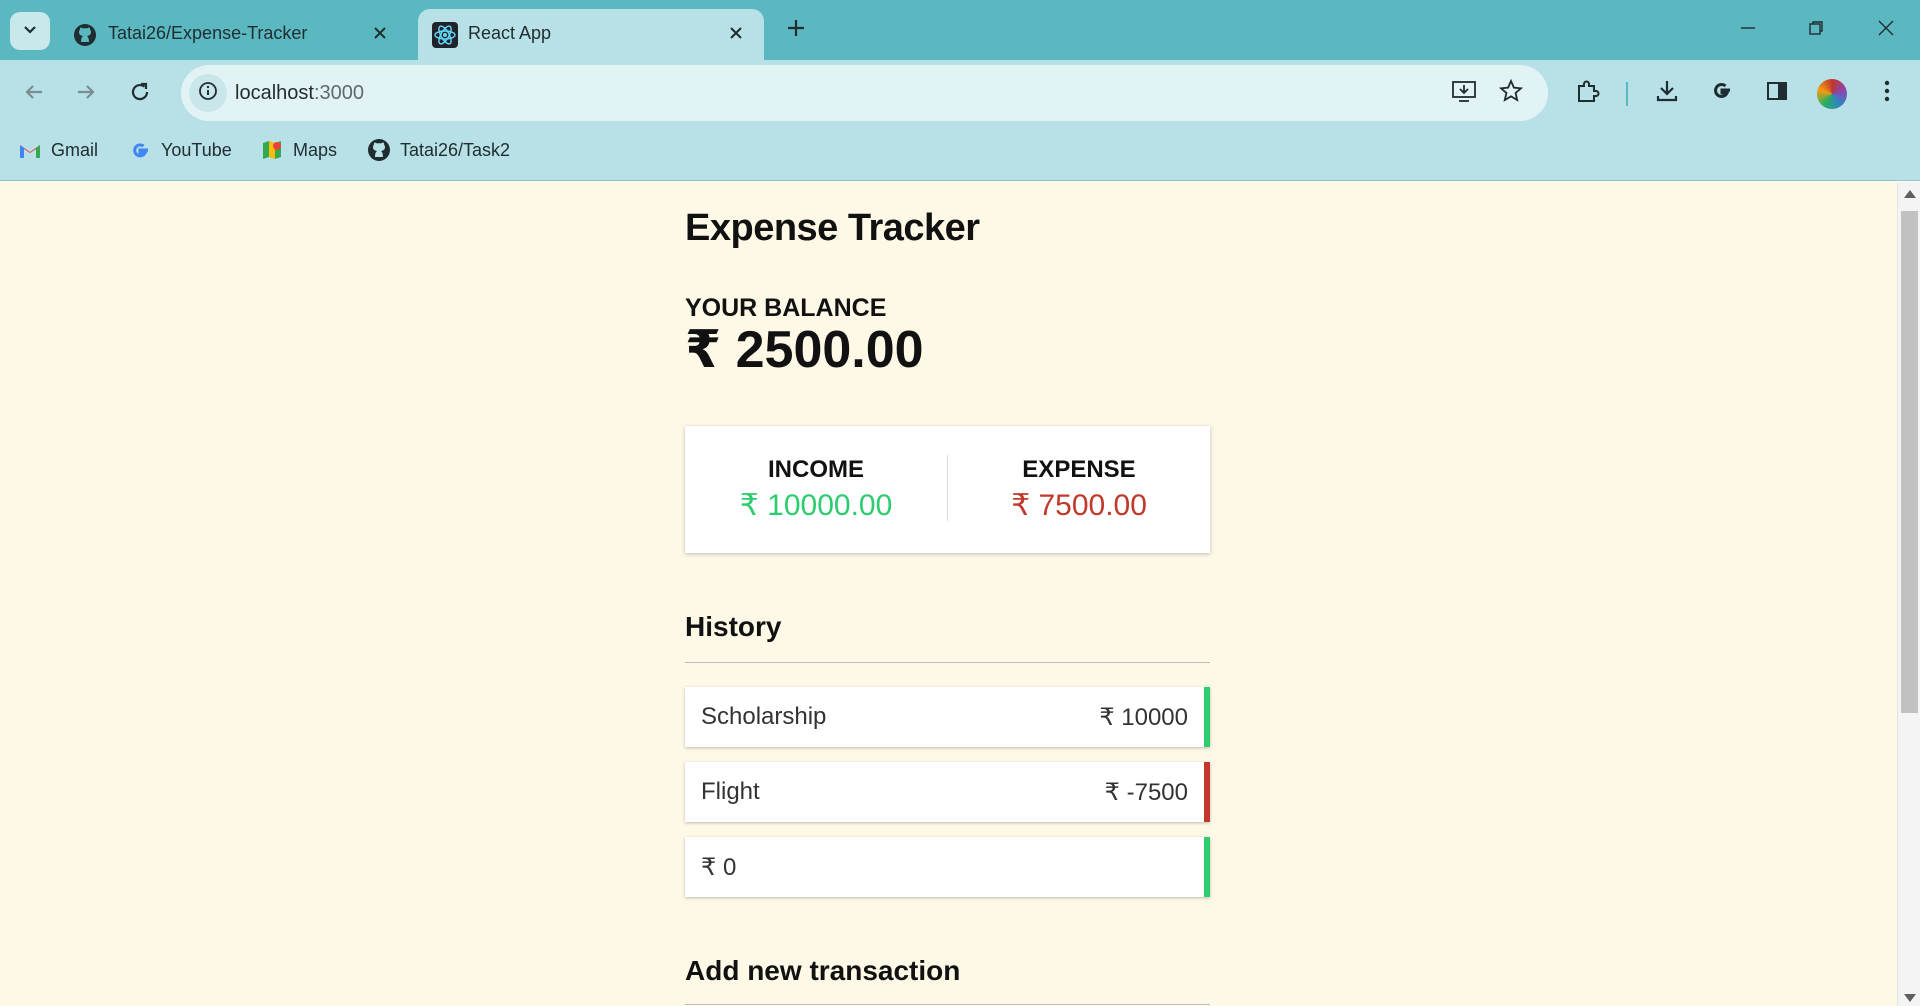  Describe the element at coordinates (315, 149) in the screenshot. I see `bookmark-label: Maps` at that location.